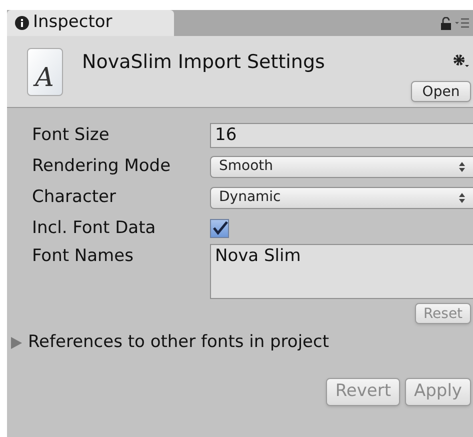 The width and height of the screenshot is (473, 437). I want to click on menu-icon, so click(462, 23).